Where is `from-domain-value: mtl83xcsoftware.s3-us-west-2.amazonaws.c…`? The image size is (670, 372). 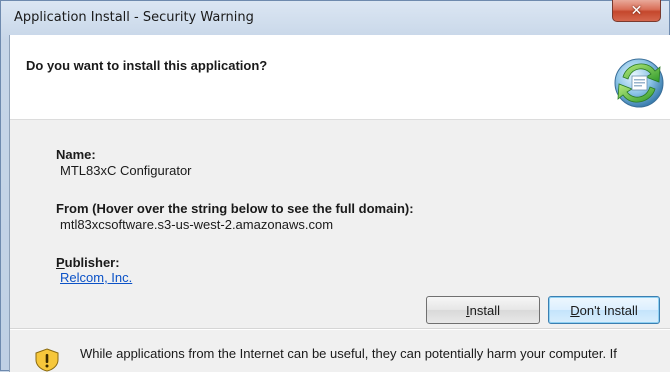 from-domain-value: mtl83xcsoftware.s3-us-west-2.amazonaws.c… is located at coordinates (196, 224).